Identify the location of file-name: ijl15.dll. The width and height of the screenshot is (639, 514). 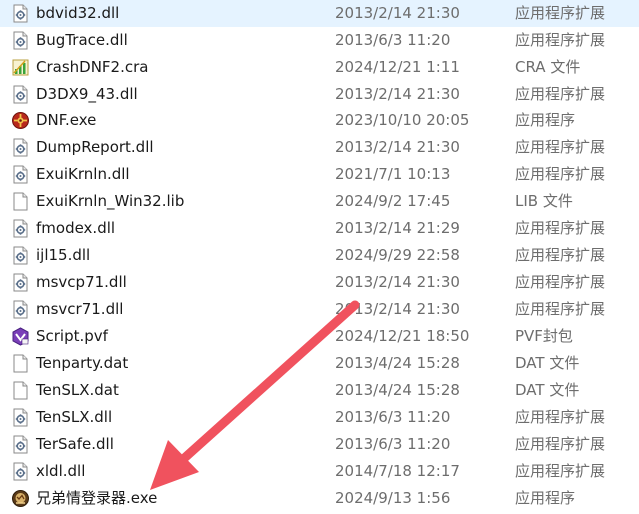
(63, 255).